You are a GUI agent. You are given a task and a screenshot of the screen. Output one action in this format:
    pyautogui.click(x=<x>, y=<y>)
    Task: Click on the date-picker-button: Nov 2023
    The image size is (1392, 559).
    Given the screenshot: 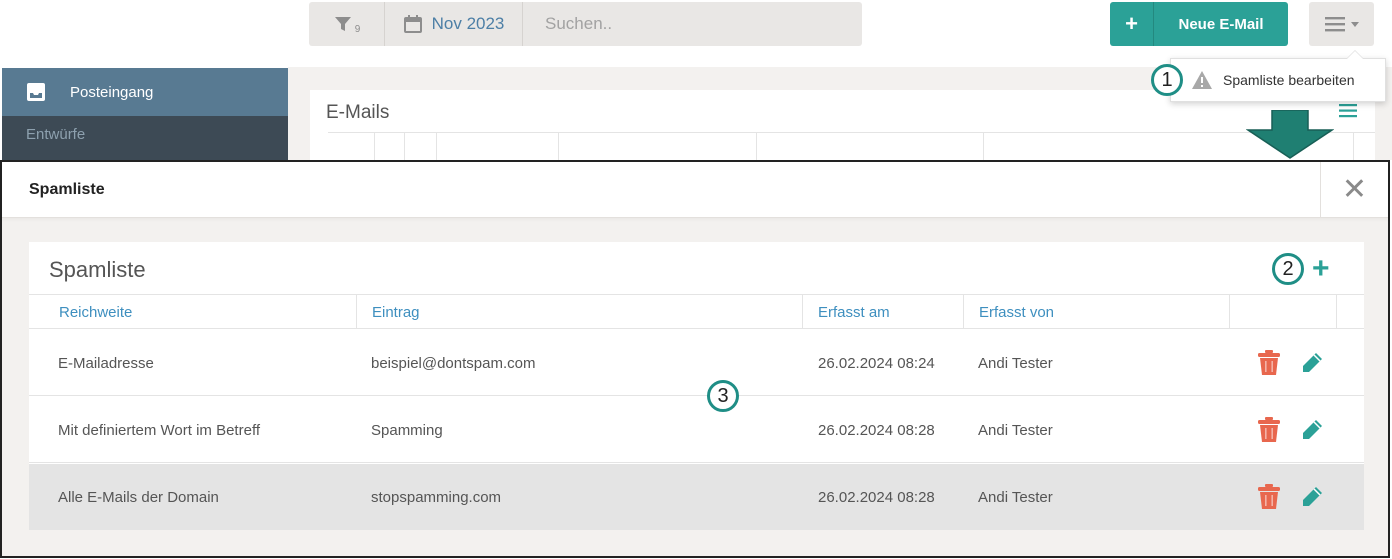 What is the action you would take?
    pyautogui.click(x=454, y=24)
    